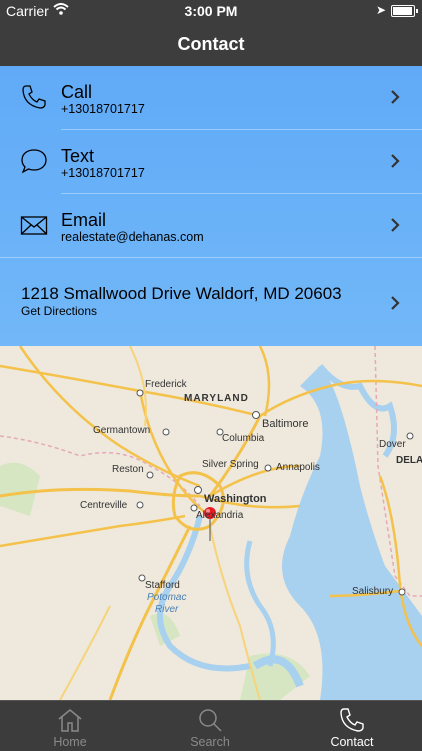 Image resolution: width=422 pixels, height=751 pixels. What do you see at coordinates (132, 237) in the screenshot?
I see `email-address: realestate@dehanas.com` at bounding box center [132, 237].